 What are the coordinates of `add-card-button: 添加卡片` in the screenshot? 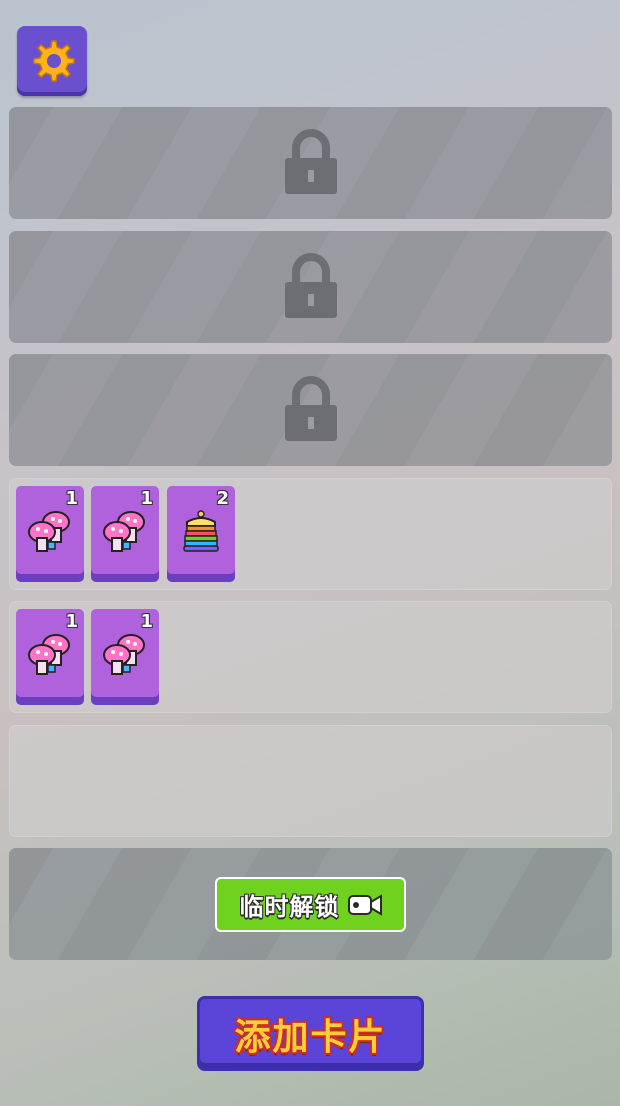 It's located at (310, 1033).